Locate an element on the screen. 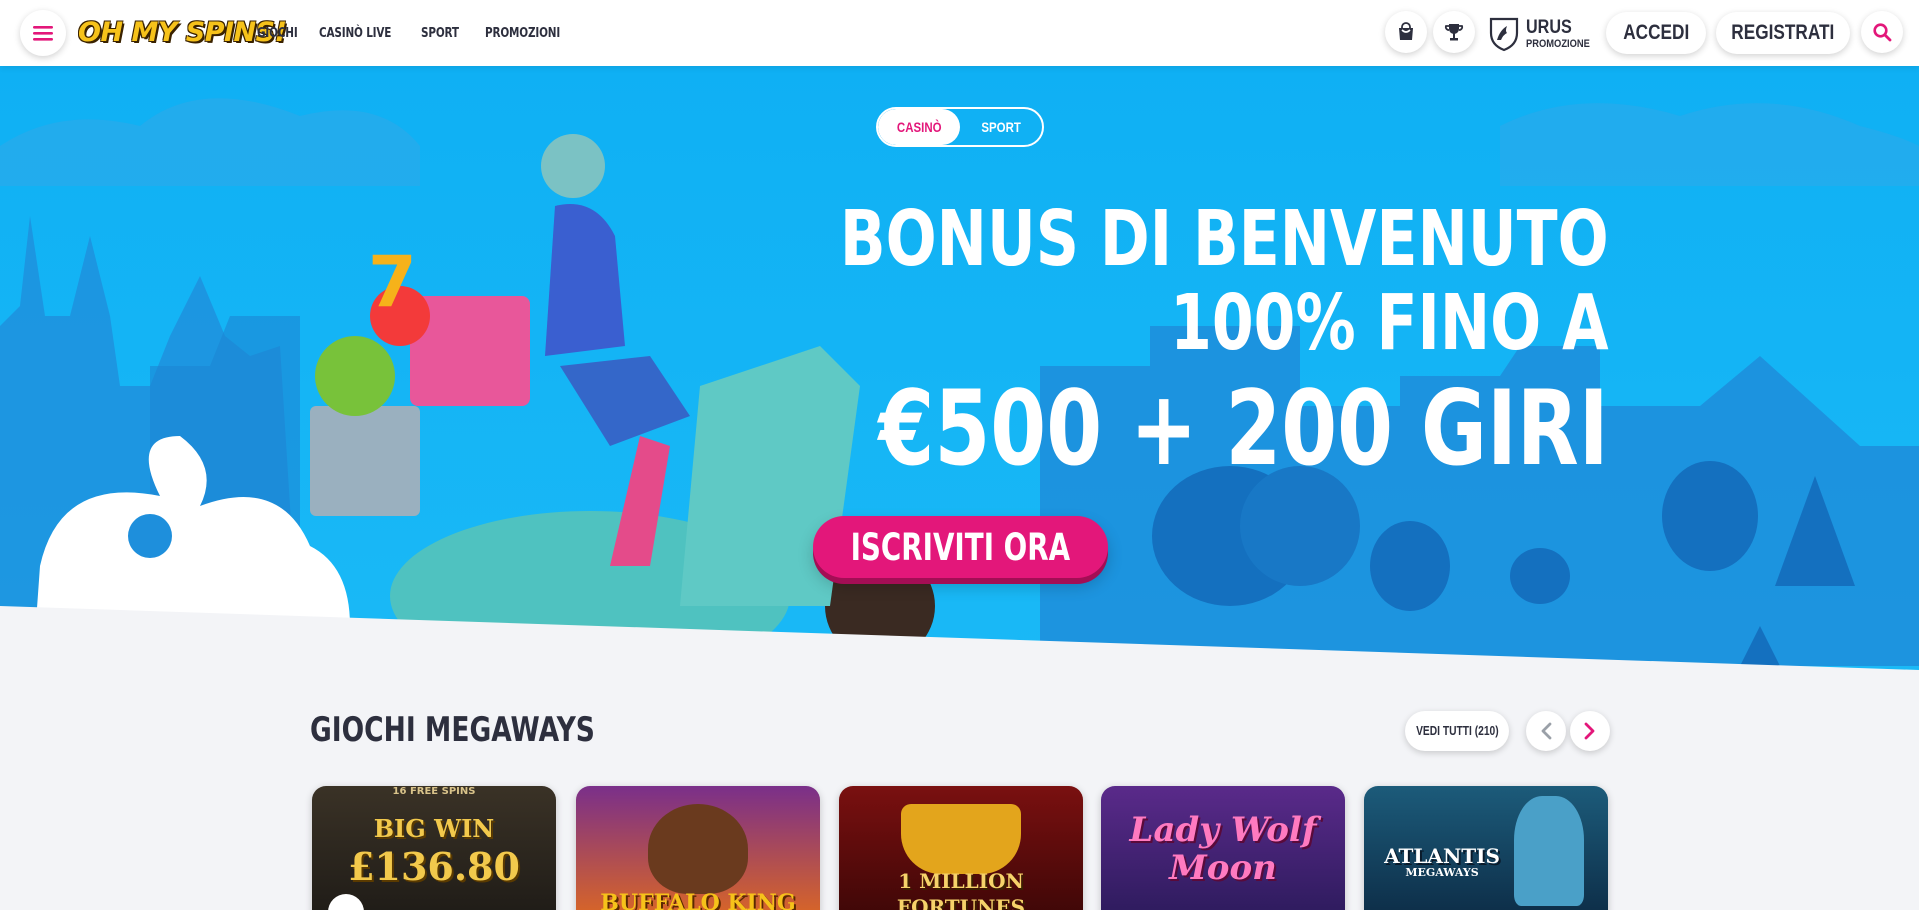 The height and width of the screenshot is (910, 1919). poseidon-illustration is located at coordinates (1549, 851).